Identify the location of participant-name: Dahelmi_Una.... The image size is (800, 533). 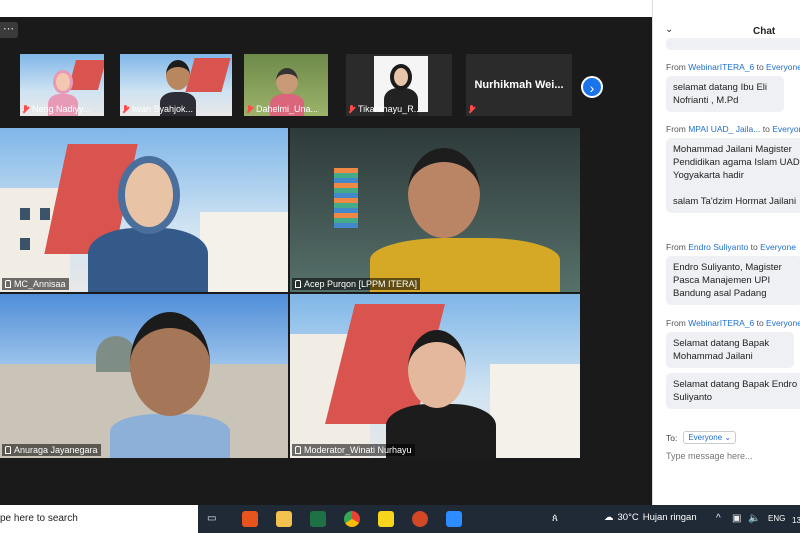
(287, 109).